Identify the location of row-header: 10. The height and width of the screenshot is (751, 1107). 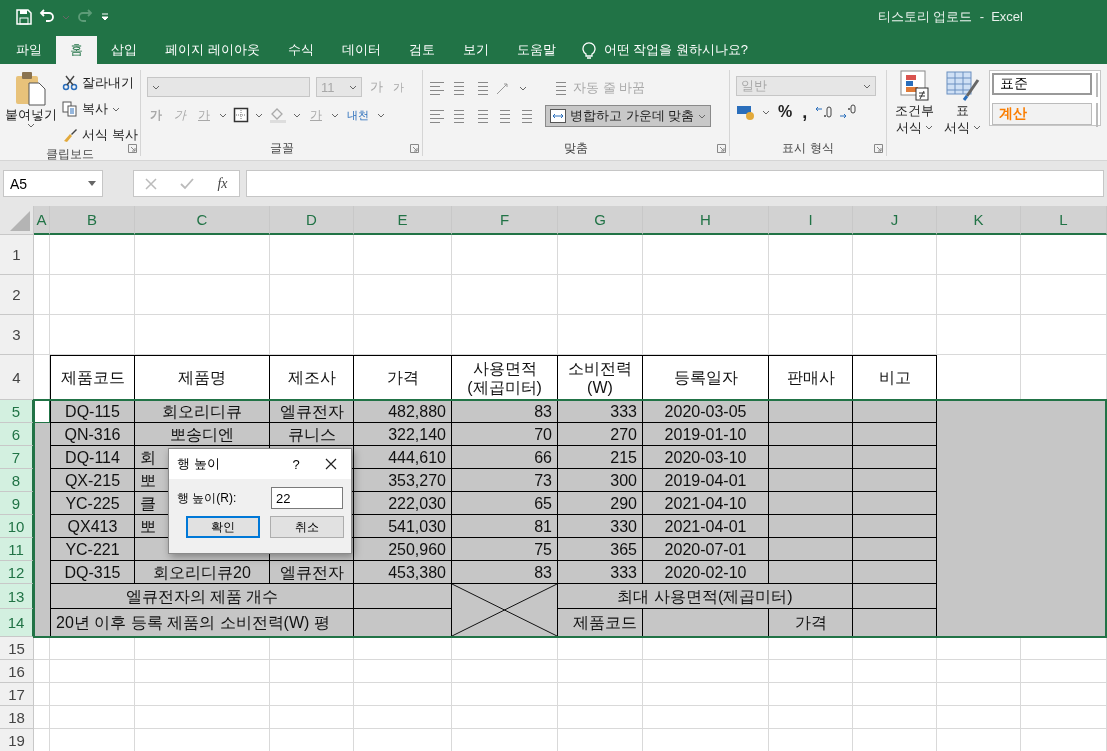
(17, 526).